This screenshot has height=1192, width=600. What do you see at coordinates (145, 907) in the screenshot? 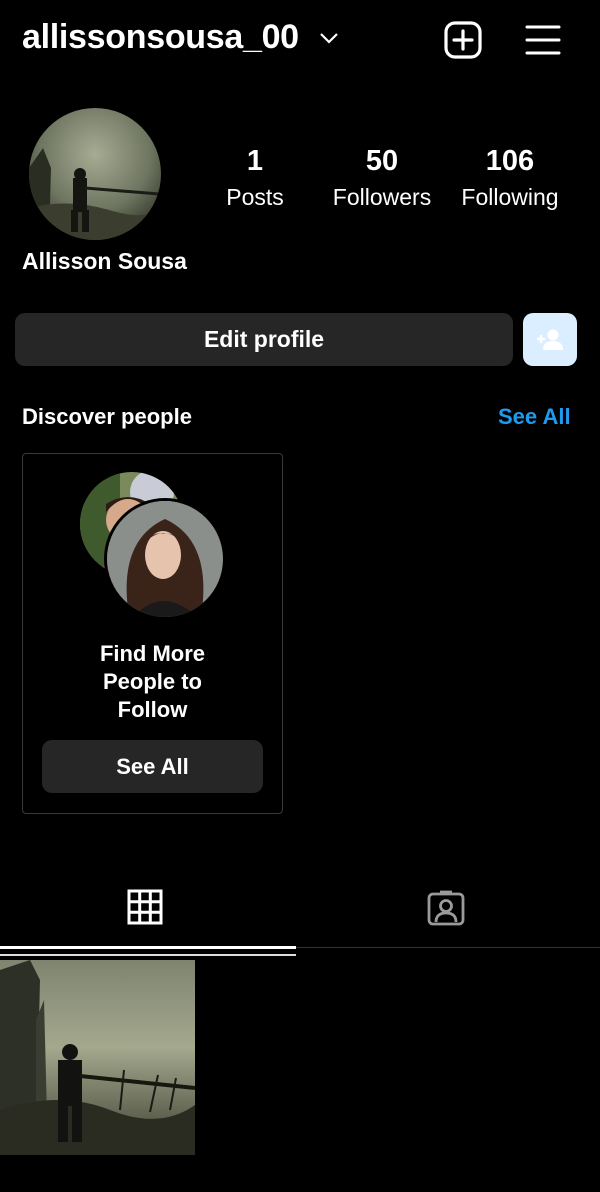
I see `grid-icon` at bounding box center [145, 907].